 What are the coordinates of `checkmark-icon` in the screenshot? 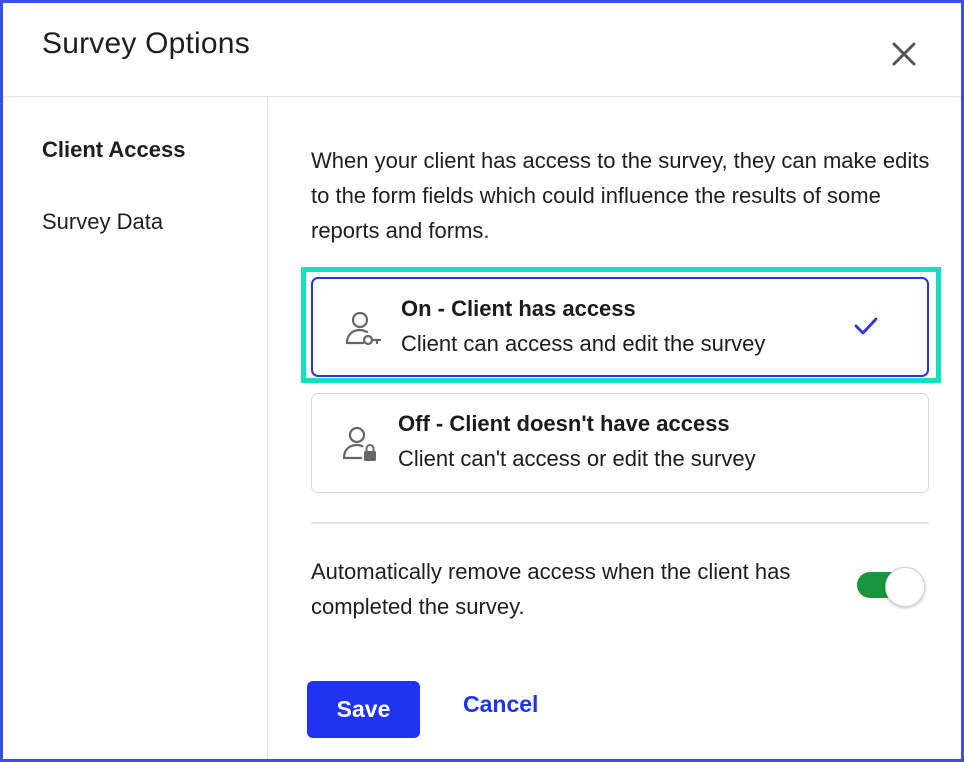 It's located at (866, 326).